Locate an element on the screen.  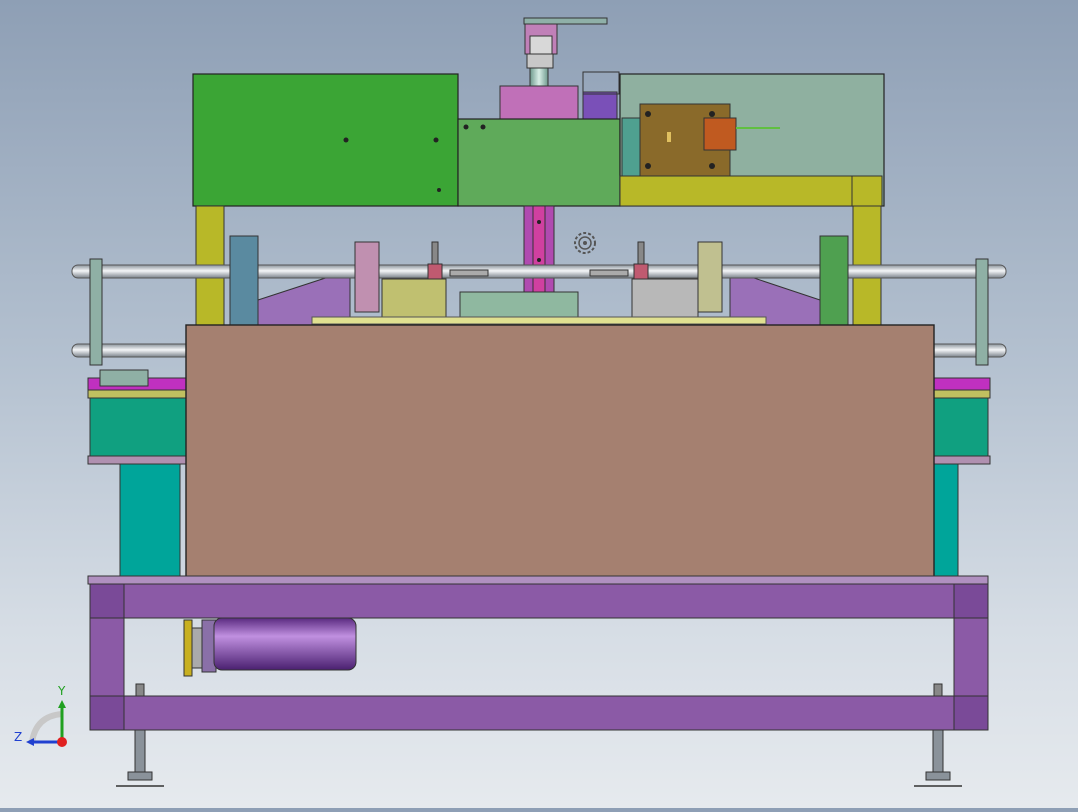
triad-y-label: Y is located at coordinates (62, 691).